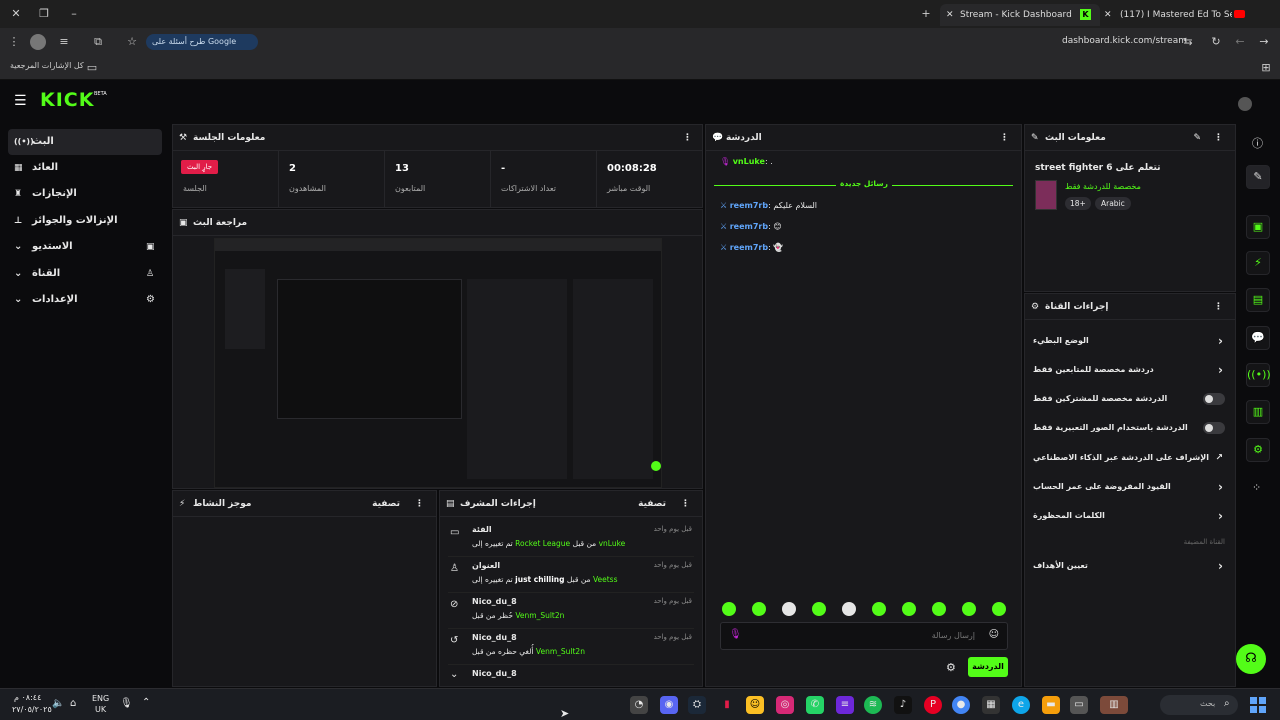  I want to click on tab-kick-dashboard: ✕ Stream - Kick Dashboard K, so click(1020, 15).